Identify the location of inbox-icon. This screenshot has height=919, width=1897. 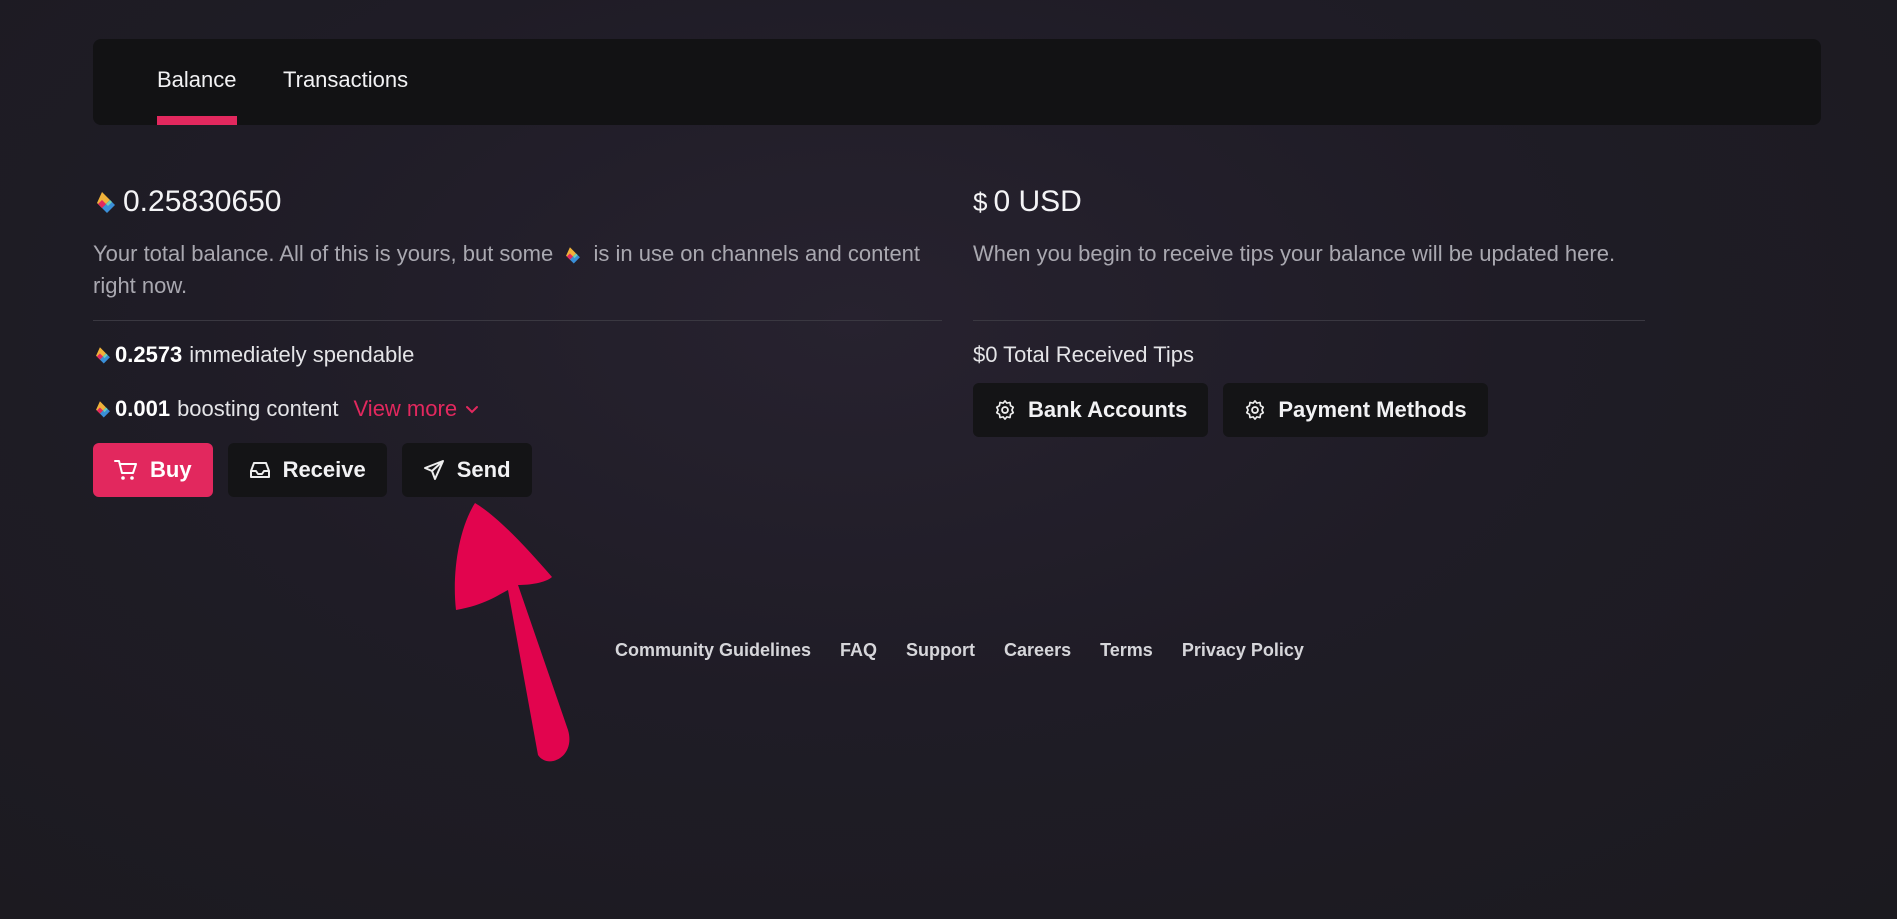
(259, 470).